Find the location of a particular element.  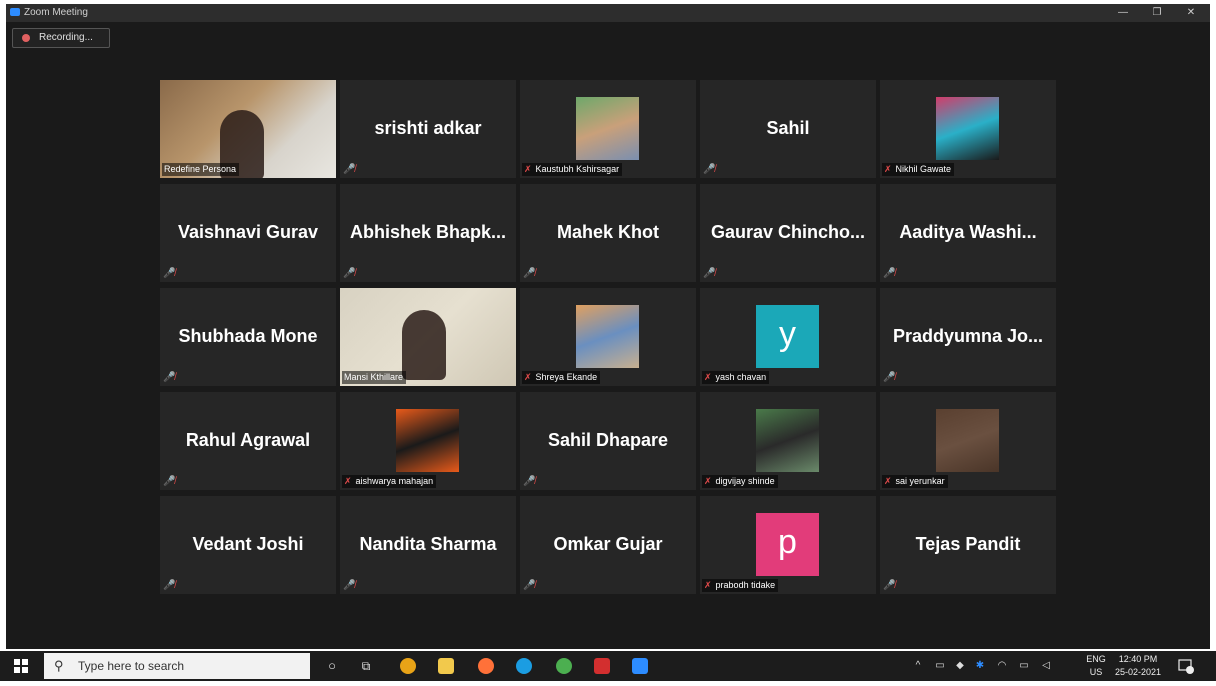

search-placeholder: Type here to search is located at coordinates (131, 666).